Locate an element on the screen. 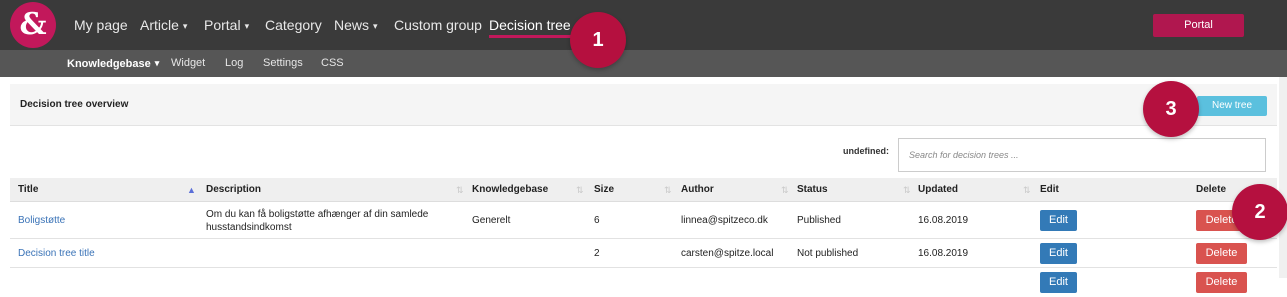 This screenshot has height=297, width=1287. row-status: Not published is located at coordinates (828, 253).